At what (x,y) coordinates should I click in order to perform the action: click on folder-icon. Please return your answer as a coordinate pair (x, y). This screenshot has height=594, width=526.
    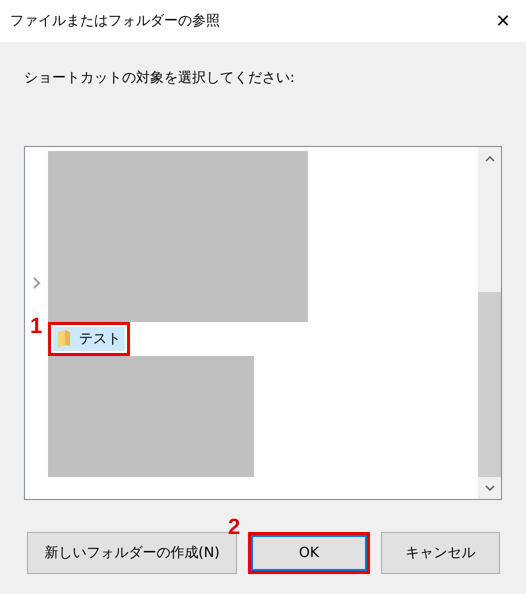
    Looking at the image, I should click on (64, 339).